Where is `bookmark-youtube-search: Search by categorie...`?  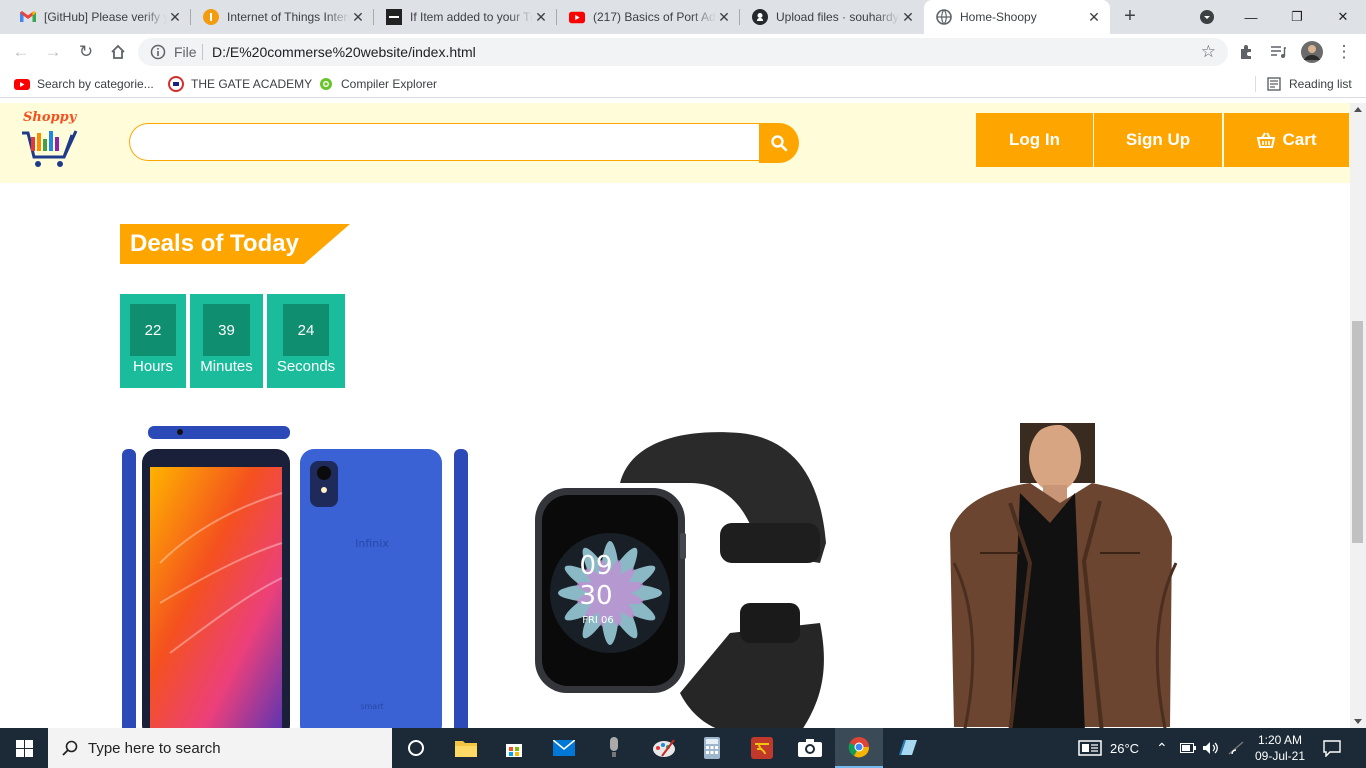
bookmark-youtube-search: Search by categorie... is located at coordinates (84, 84).